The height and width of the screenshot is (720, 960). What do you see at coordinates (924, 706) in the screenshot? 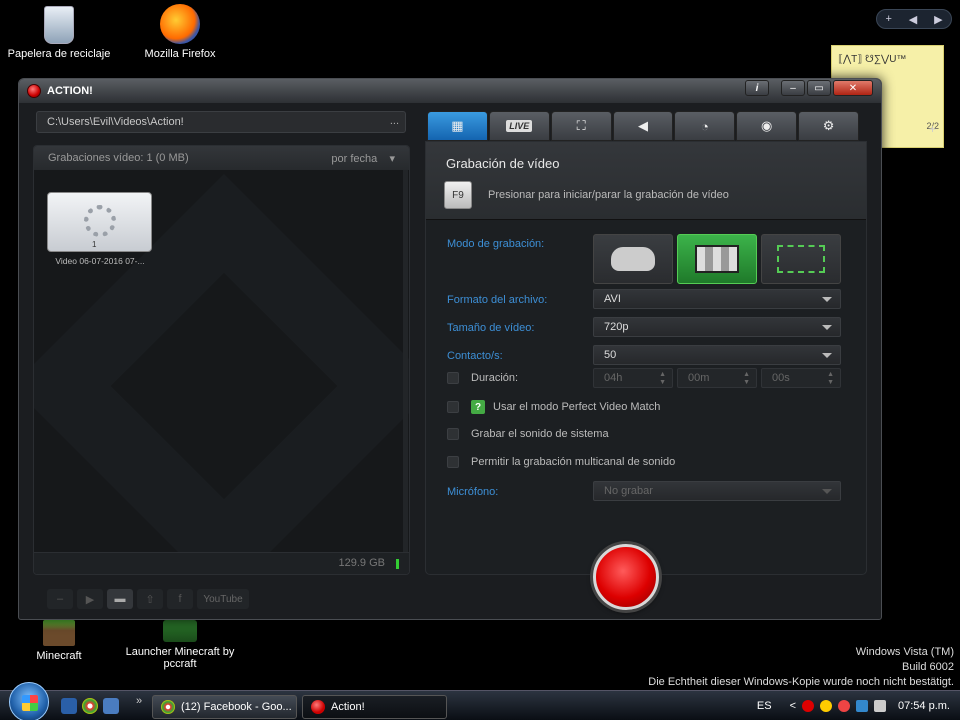
I see `clock: 07:54 p.m.` at bounding box center [924, 706].